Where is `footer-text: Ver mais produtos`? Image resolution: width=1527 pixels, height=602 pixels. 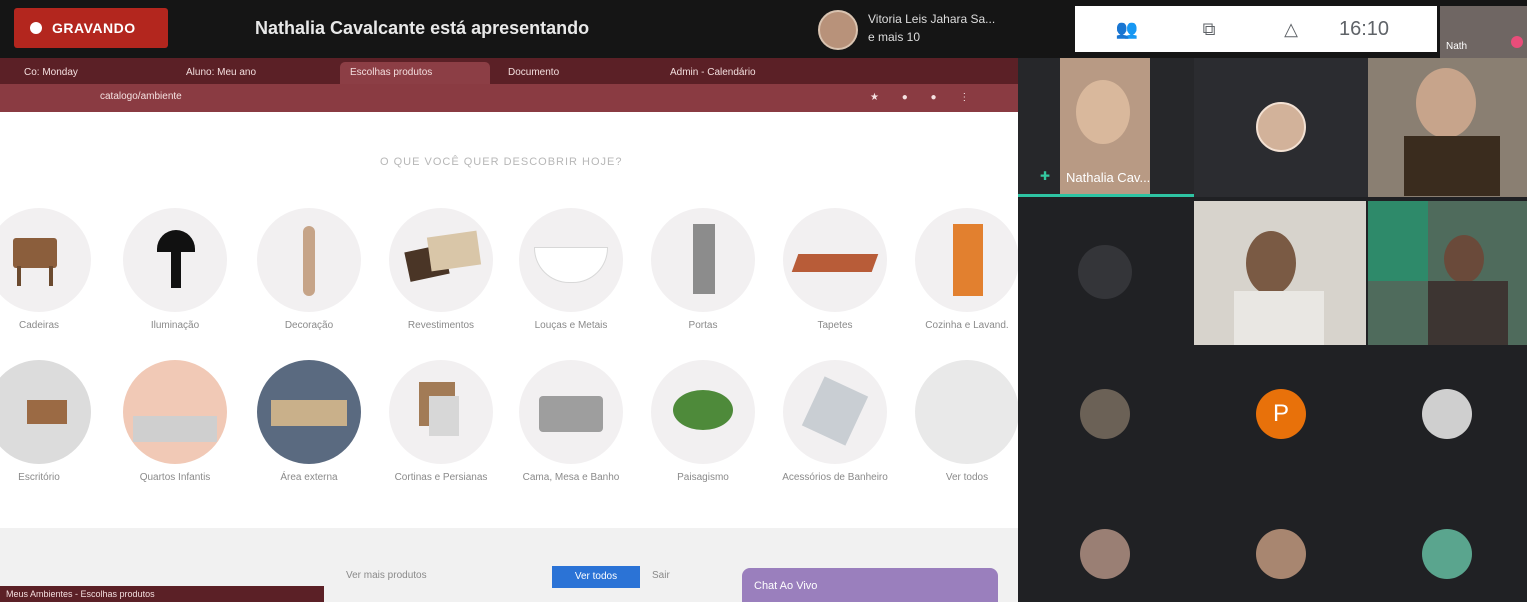 footer-text: Ver mais produtos is located at coordinates (386, 575).